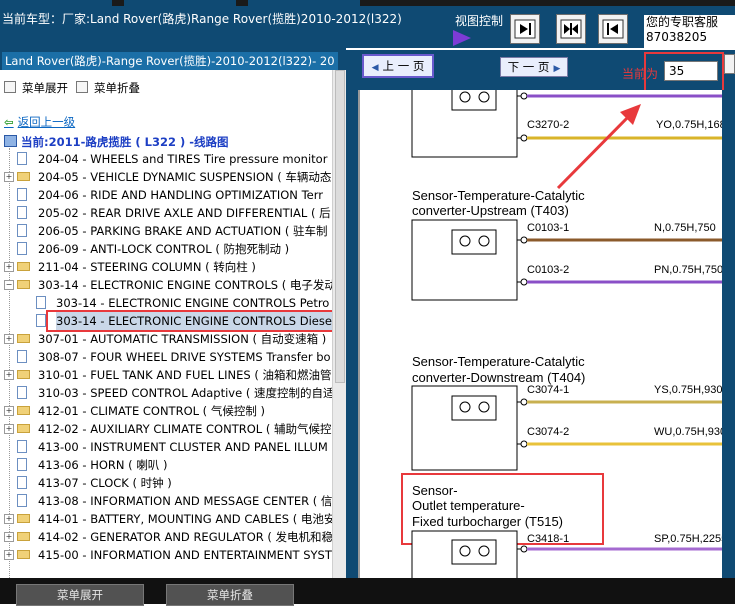 The width and height of the screenshot is (735, 606). Describe the element at coordinates (498, 361) in the screenshot. I see `sensor-name: Sensor-Temperature-Catalytic` at that location.